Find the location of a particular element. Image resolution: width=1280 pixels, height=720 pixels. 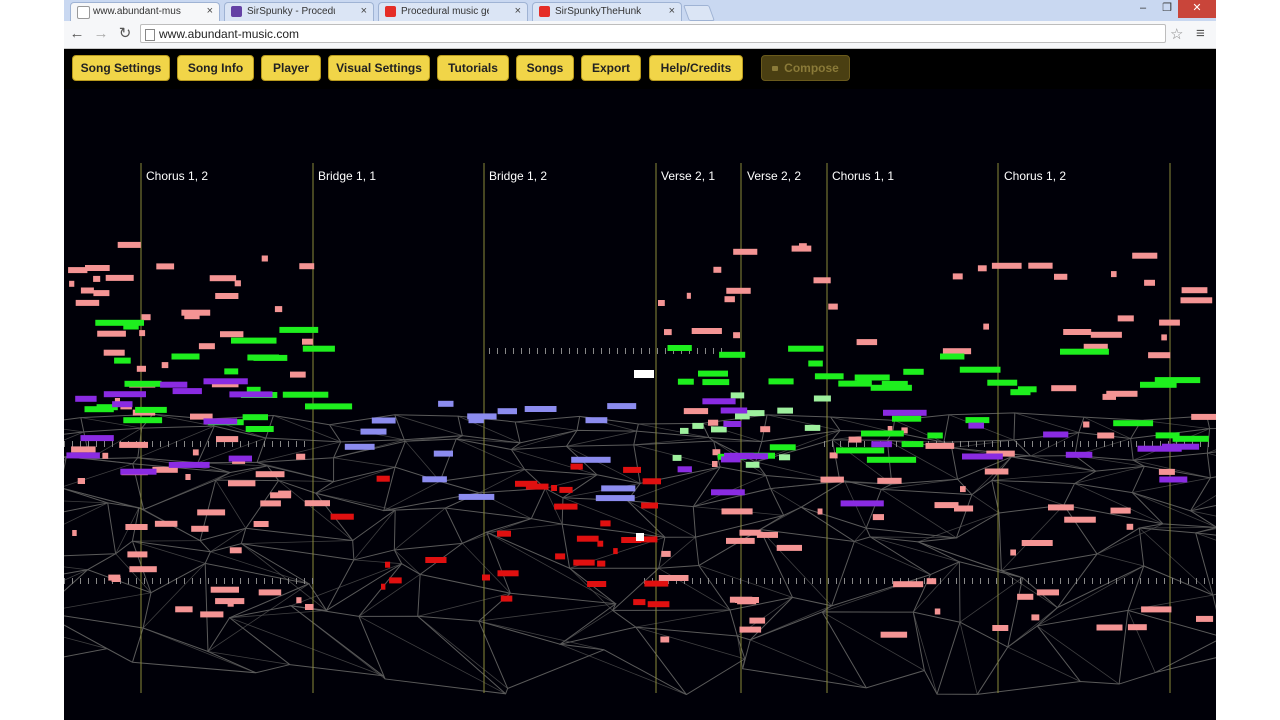

minimize-button: – is located at coordinates (1143, 9).